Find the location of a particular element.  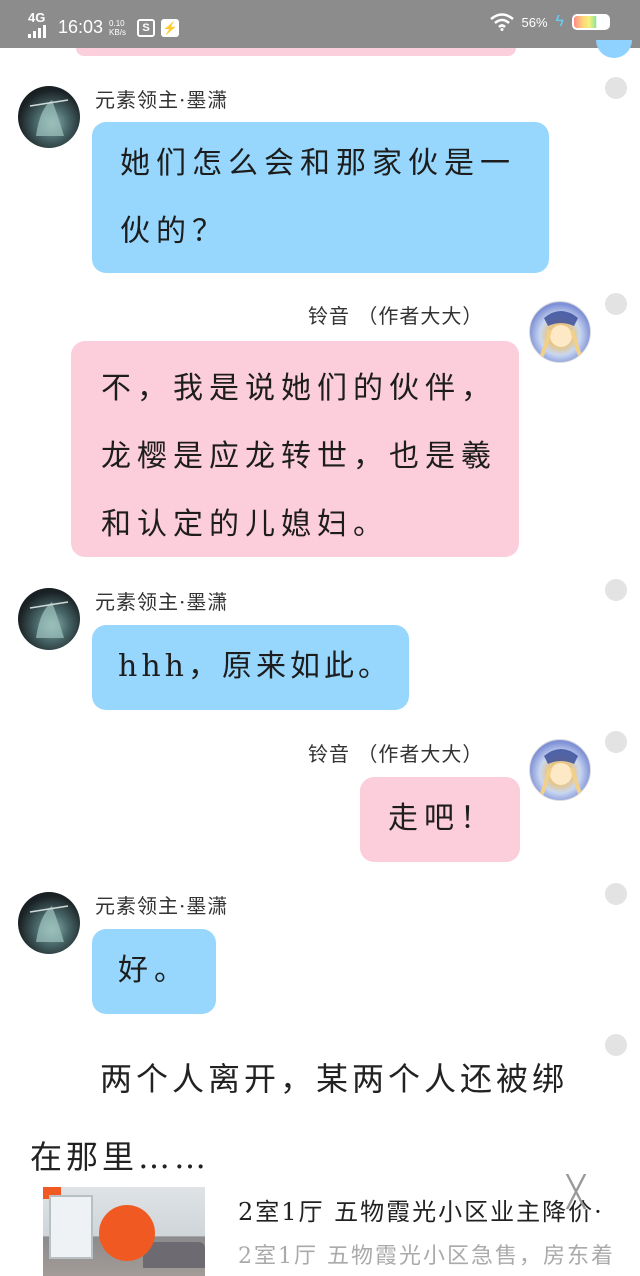

message-line: 她们怎么会和那家伙是一 is located at coordinates (318, 163).